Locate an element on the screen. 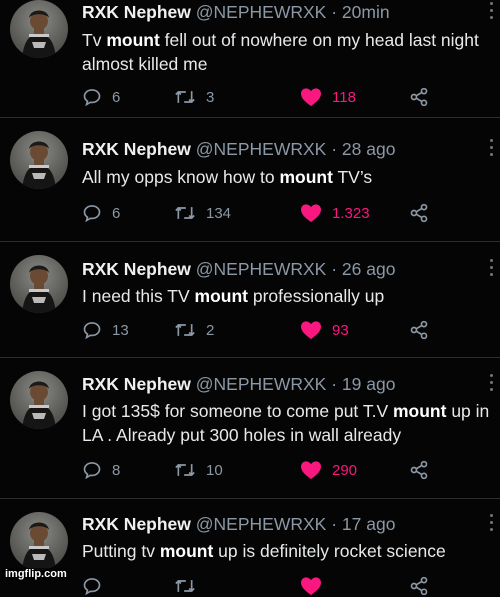 Image resolution: width=500 pixels, height=597 pixels. tweet-text: All my opps know how to mount TV’s is located at coordinates (227, 177).